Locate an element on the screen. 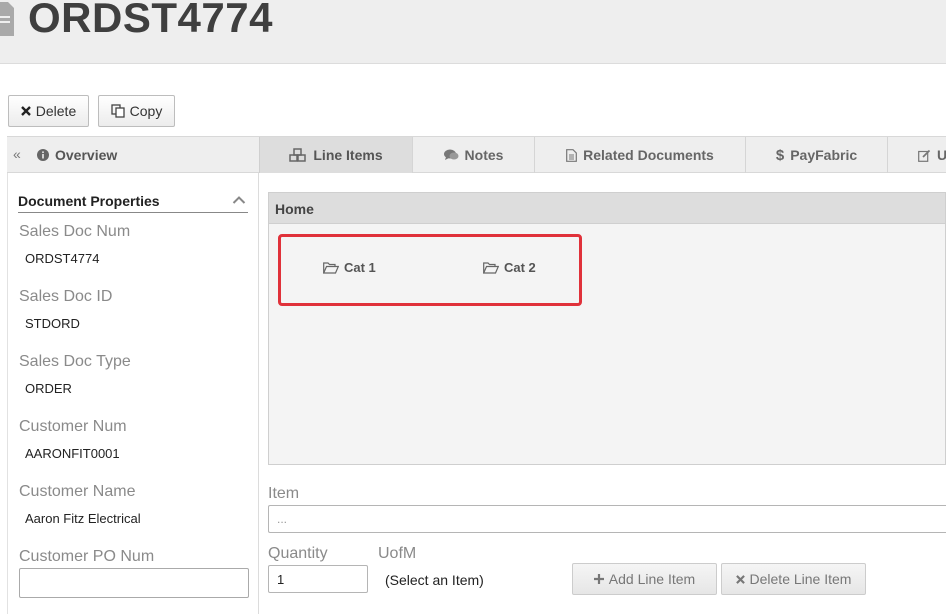  sales-doc-id-value: STDORD is located at coordinates (52, 323).